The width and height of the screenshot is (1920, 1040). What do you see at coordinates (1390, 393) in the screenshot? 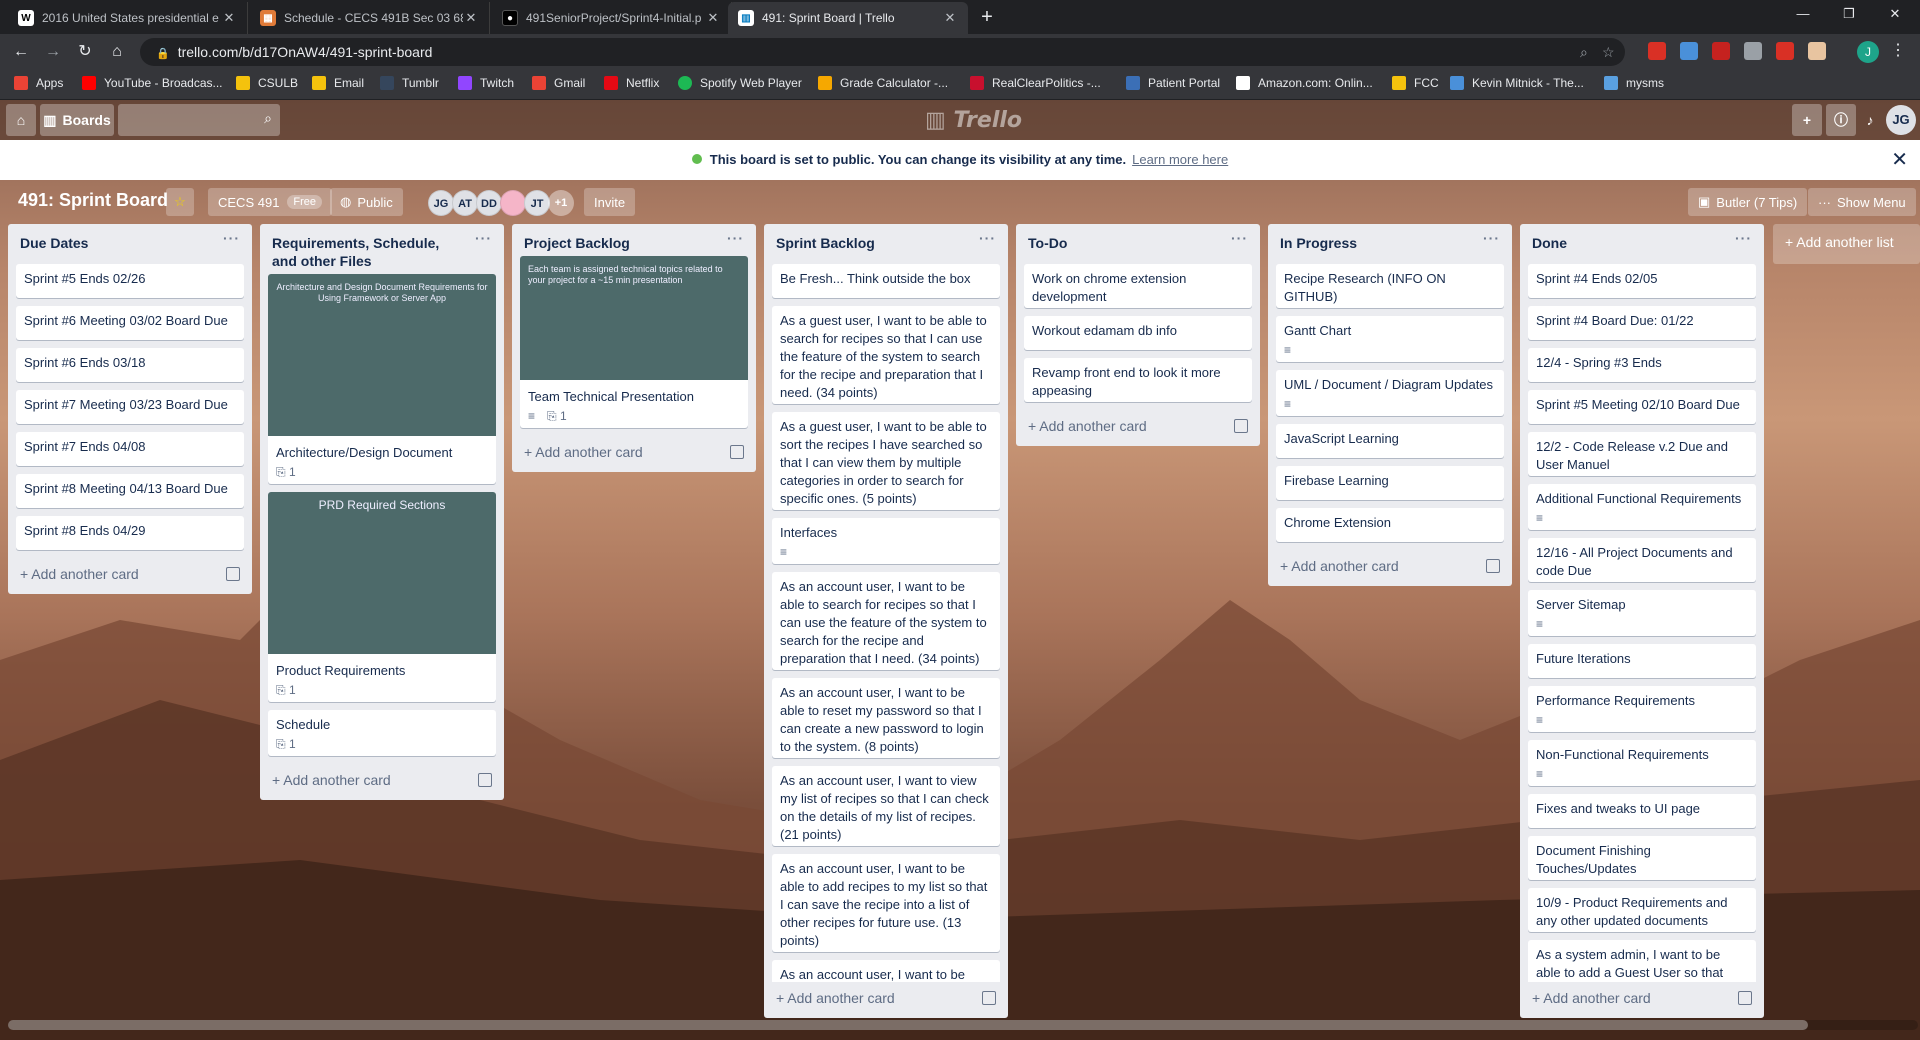
I see `card: UML / Document / Diagram Updates ≡` at bounding box center [1390, 393].